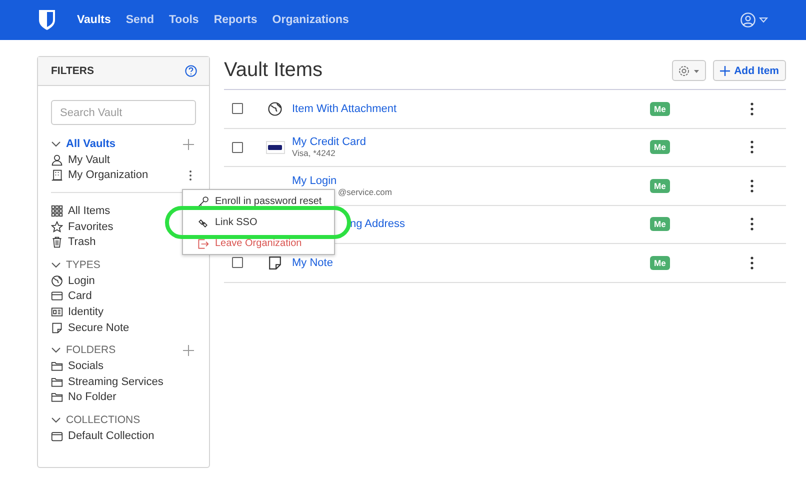  I want to click on item-name-link: My Login, so click(314, 180).